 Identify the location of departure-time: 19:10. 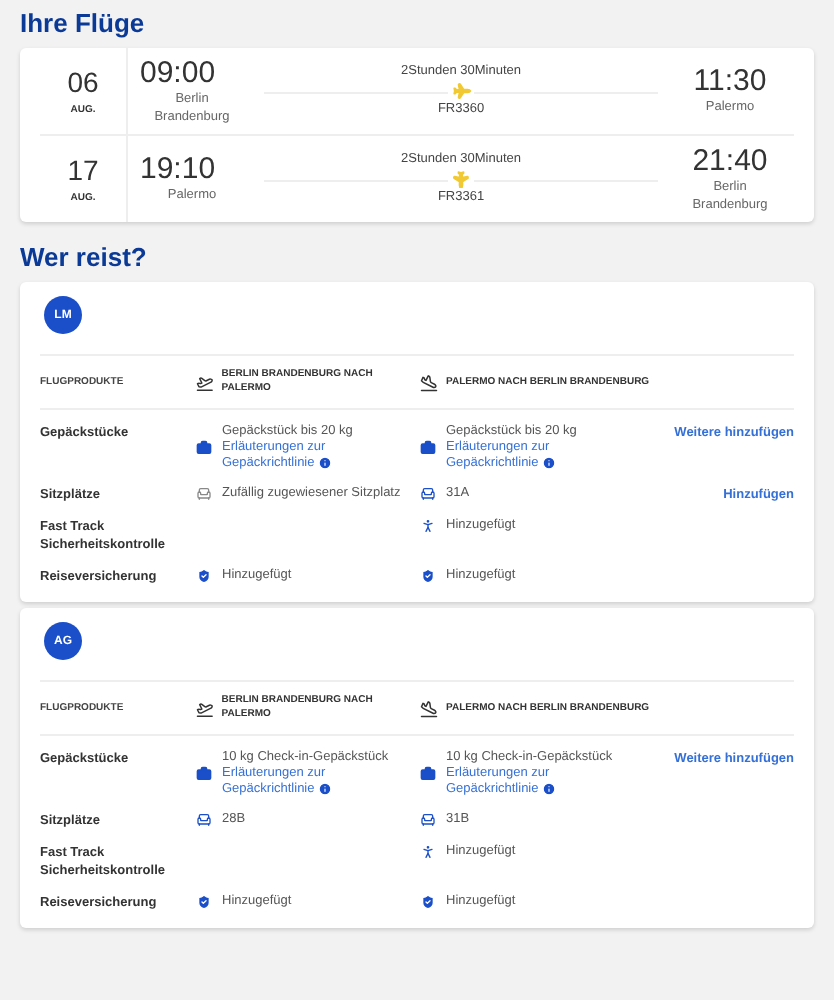
(178, 170).